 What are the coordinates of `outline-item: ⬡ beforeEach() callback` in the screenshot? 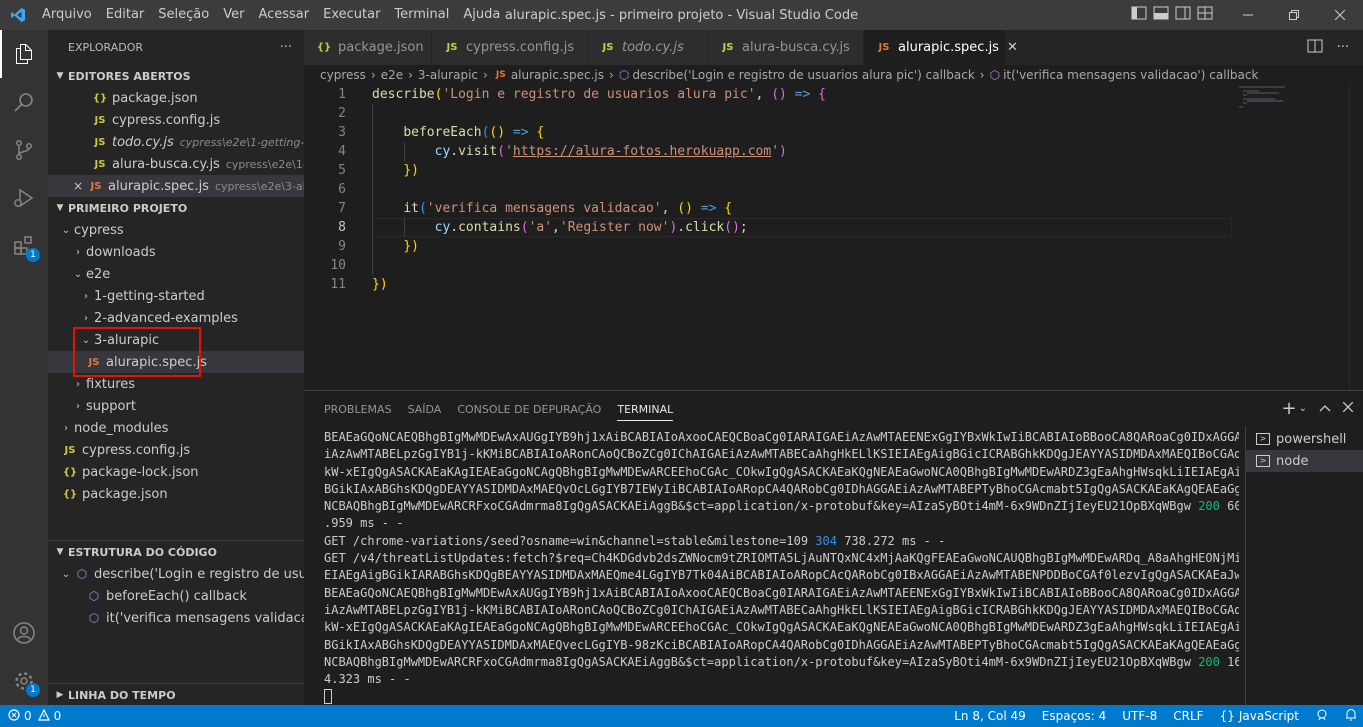 It's located at (176, 596).